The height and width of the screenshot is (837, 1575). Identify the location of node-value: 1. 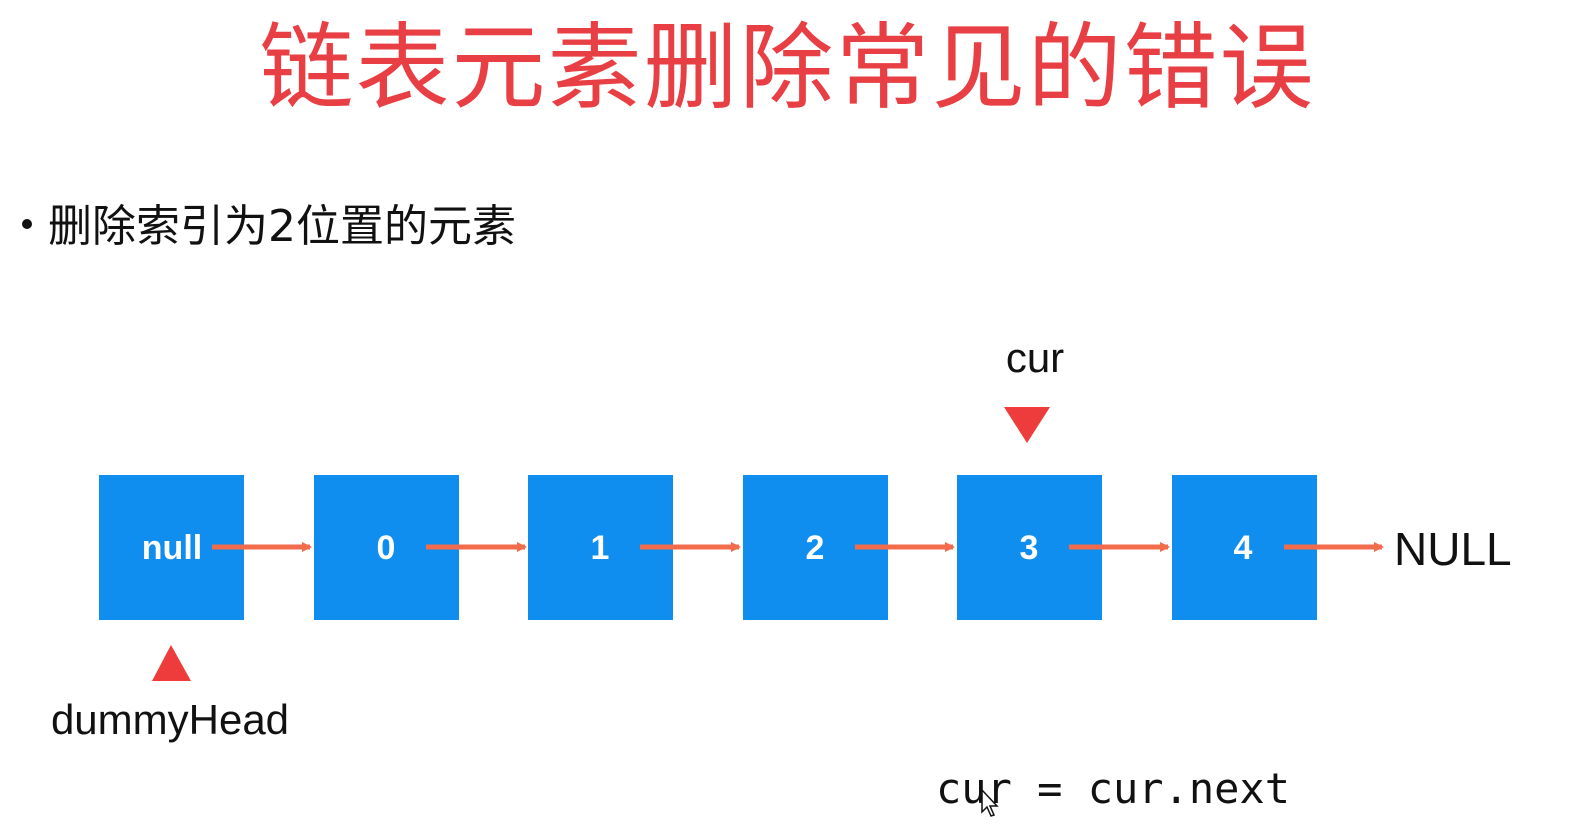
(600, 548).